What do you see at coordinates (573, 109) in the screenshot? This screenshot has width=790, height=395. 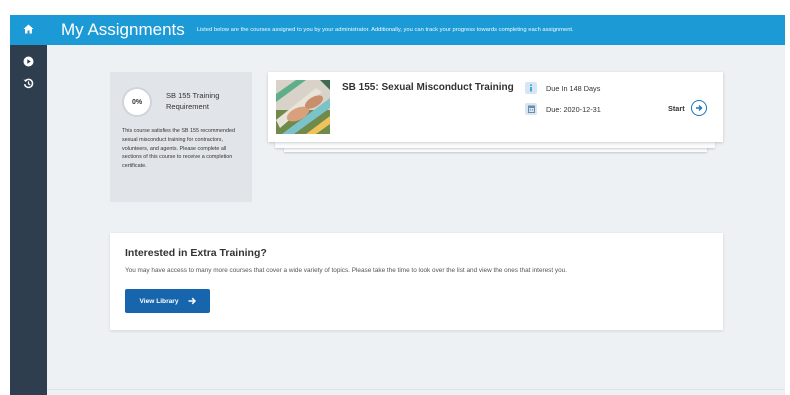 I see `due-date: Due: 2020-12-31` at bounding box center [573, 109].